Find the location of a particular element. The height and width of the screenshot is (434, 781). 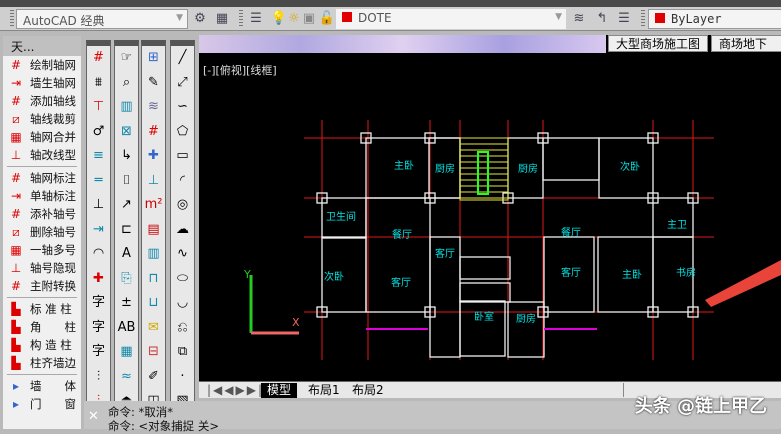

palette-item-label: 单轴标注 is located at coordinates (53, 196).